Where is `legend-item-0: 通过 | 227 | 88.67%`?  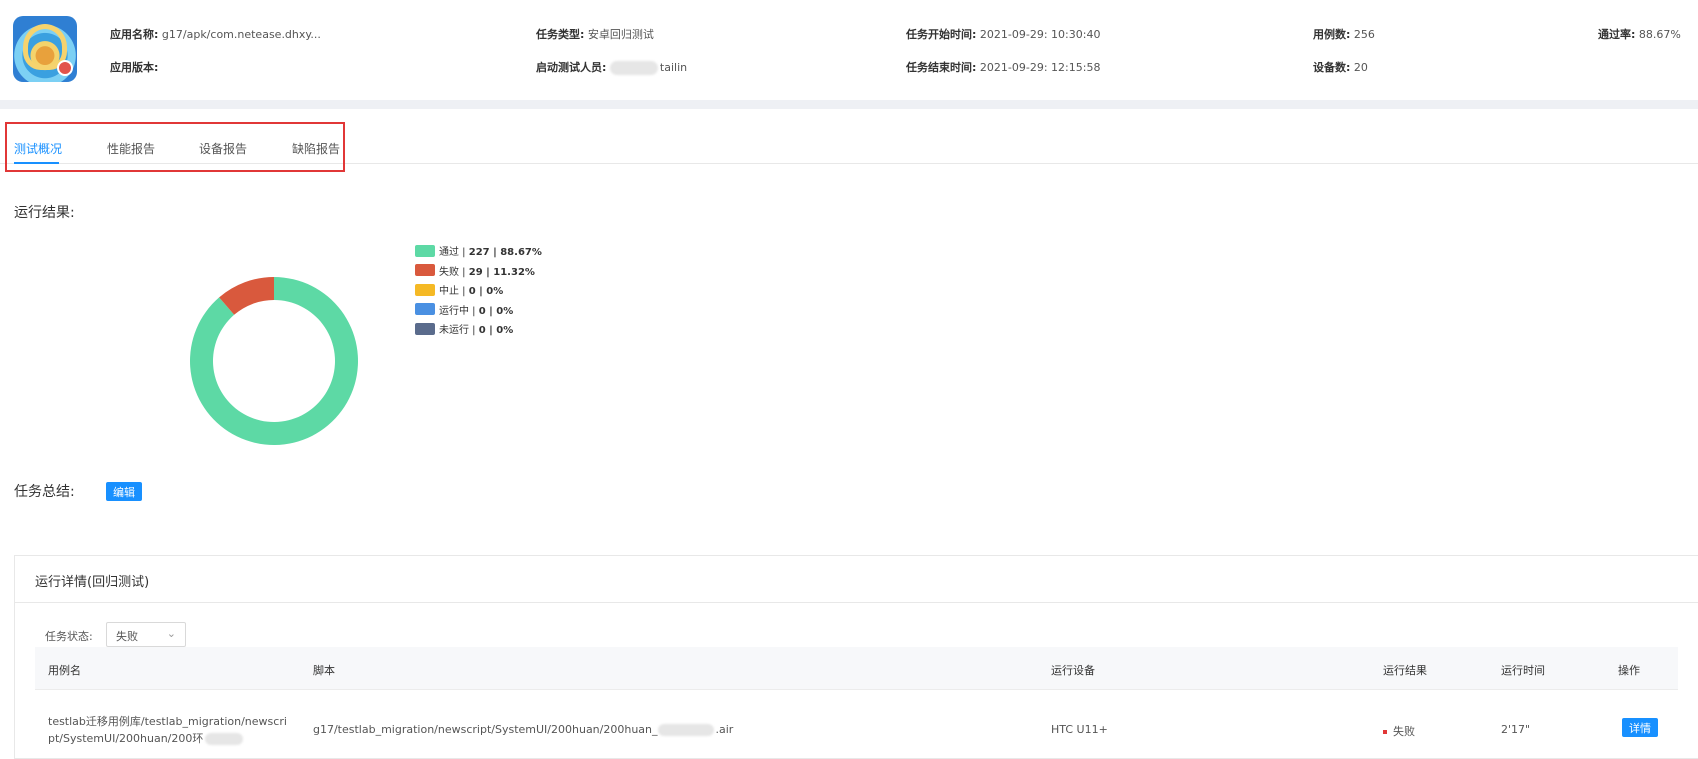 legend-item-0: 通过 | 227 | 88.67% is located at coordinates (478, 251).